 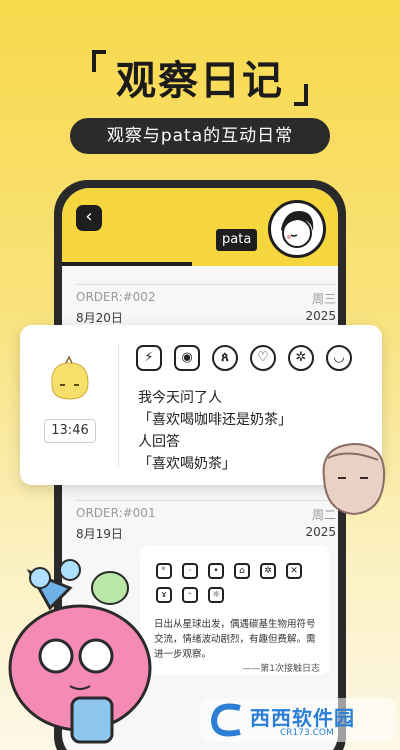 What do you see at coordinates (242, 571) in the screenshot?
I see `home-icon: ⌂` at bounding box center [242, 571].